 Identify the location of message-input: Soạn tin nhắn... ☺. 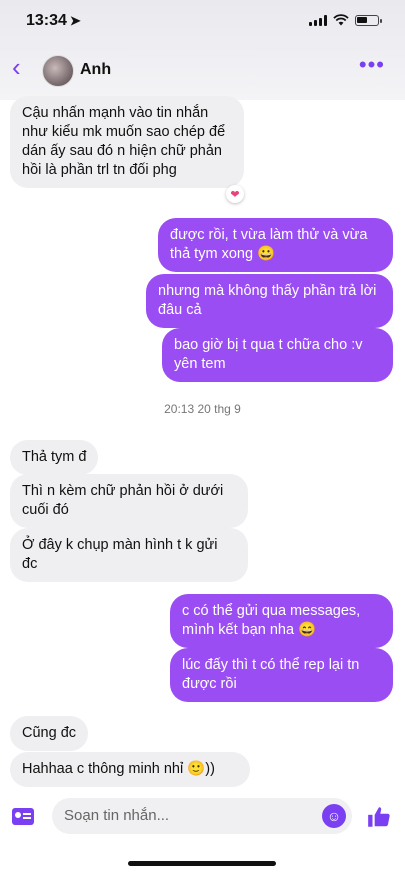
(202, 816).